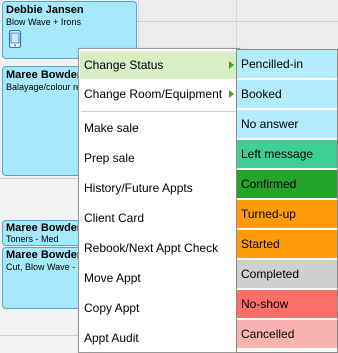  I want to click on status-option-cancelled: Cancelled, so click(287, 334).